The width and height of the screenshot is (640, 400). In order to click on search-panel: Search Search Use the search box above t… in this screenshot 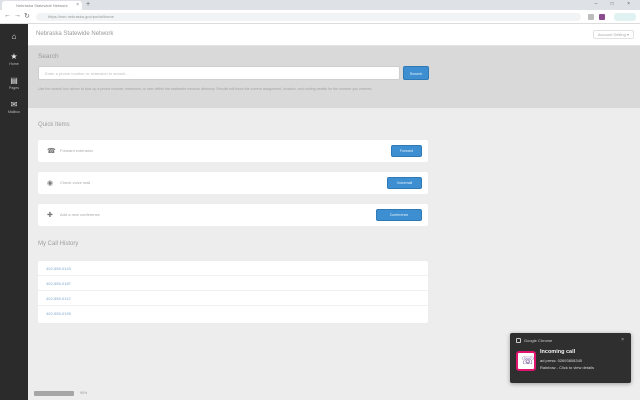, I will do `click(334, 77)`.